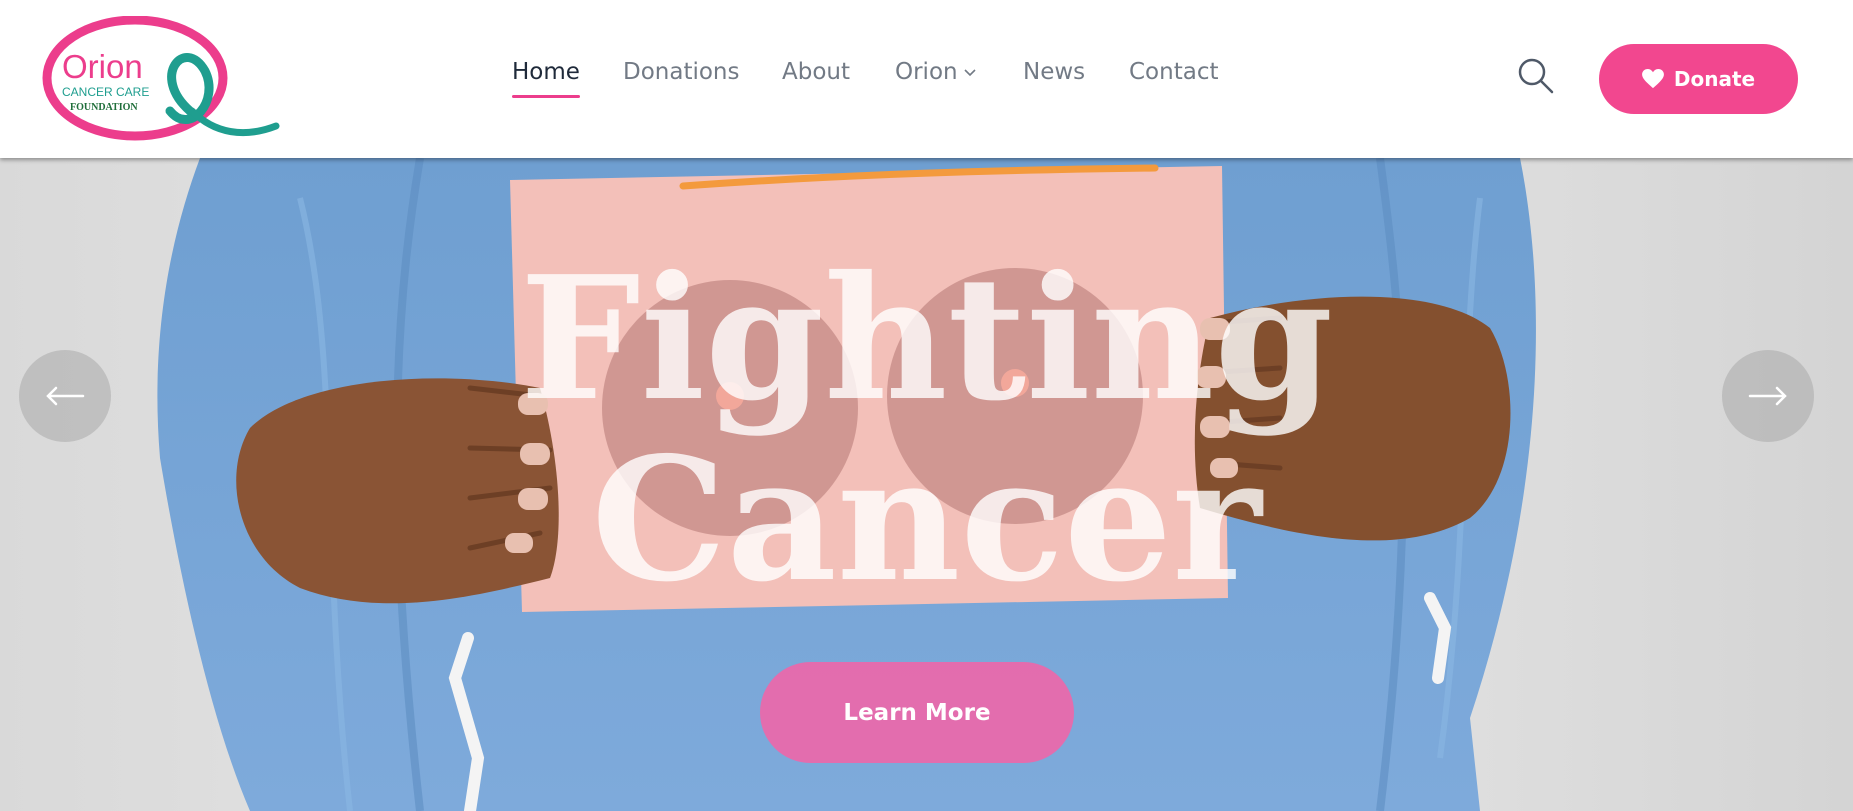 The image size is (1853, 811). What do you see at coordinates (546, 75) in the screenshot?
I see `nav-home: Home` at bounding box center [546, 75].